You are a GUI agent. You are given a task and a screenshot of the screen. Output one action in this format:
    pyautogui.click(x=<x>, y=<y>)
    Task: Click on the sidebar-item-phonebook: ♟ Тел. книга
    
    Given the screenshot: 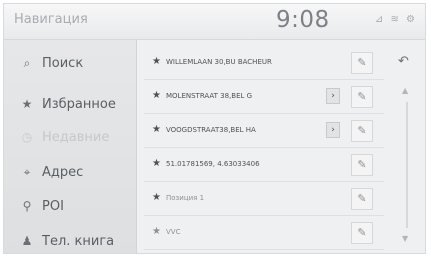 What is the action you would take?
    pyautogui.click(x=70, y=238)
    